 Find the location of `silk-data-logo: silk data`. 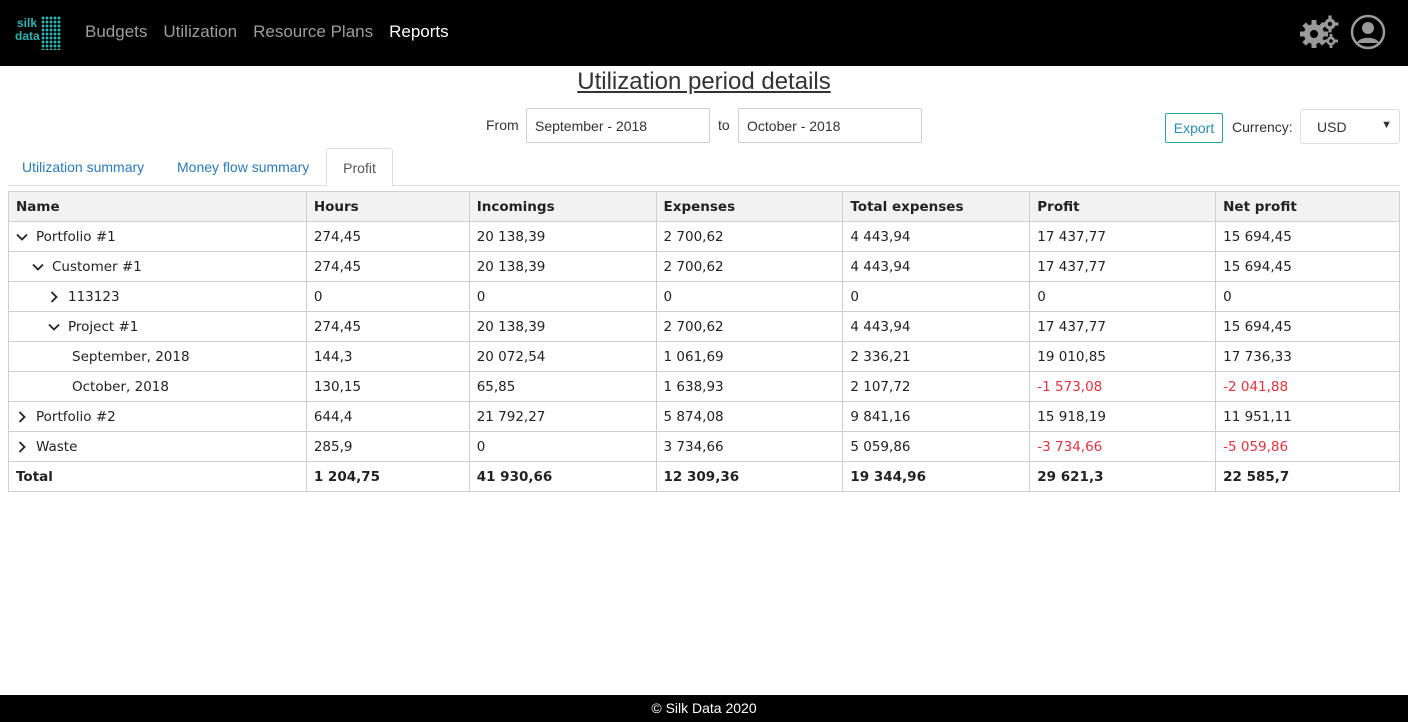

silk-data-logo: silk data is located at coordinates (39, 34).